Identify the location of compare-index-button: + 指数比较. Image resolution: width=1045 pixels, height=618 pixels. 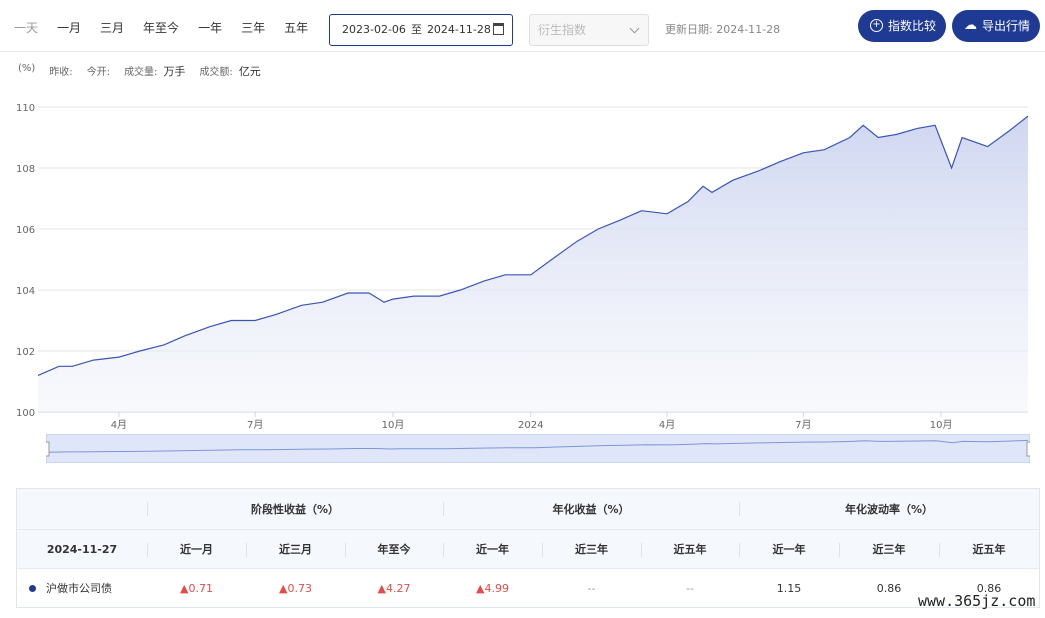
(902, 26).